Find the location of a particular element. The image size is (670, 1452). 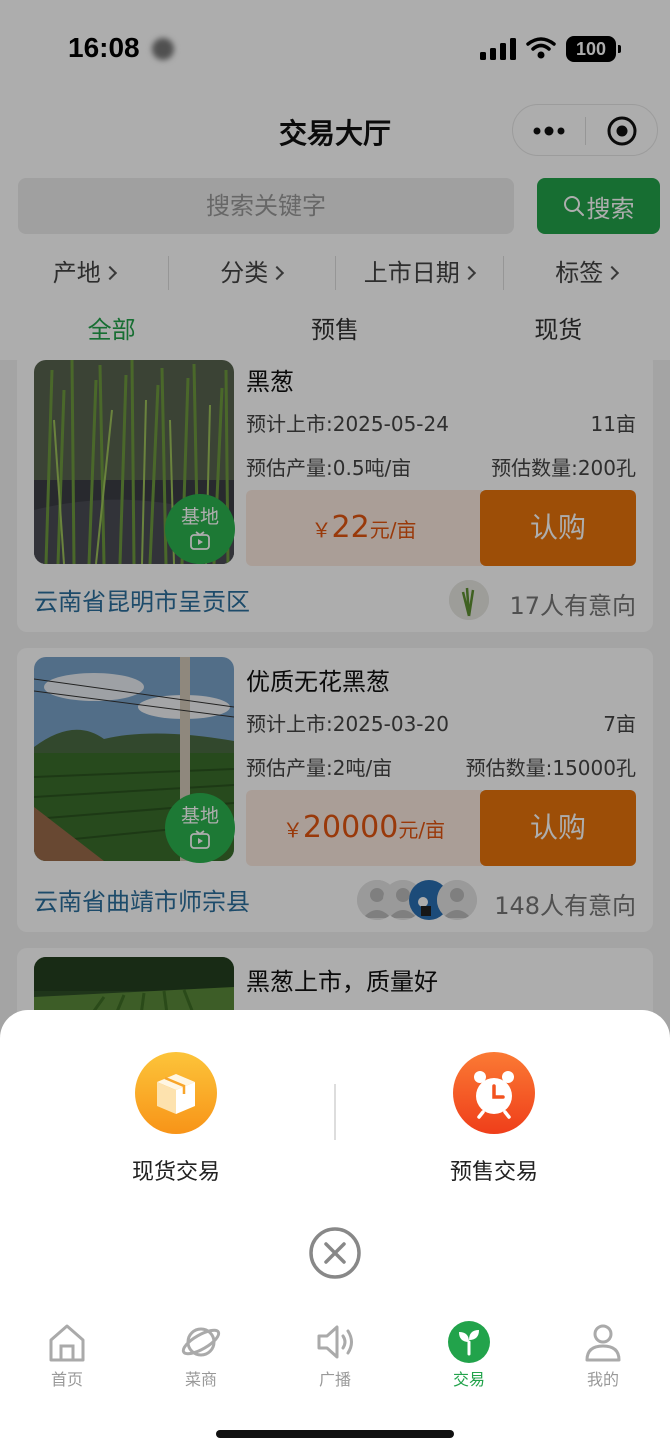

speaker-icon is located at coordinates (335, 1342).